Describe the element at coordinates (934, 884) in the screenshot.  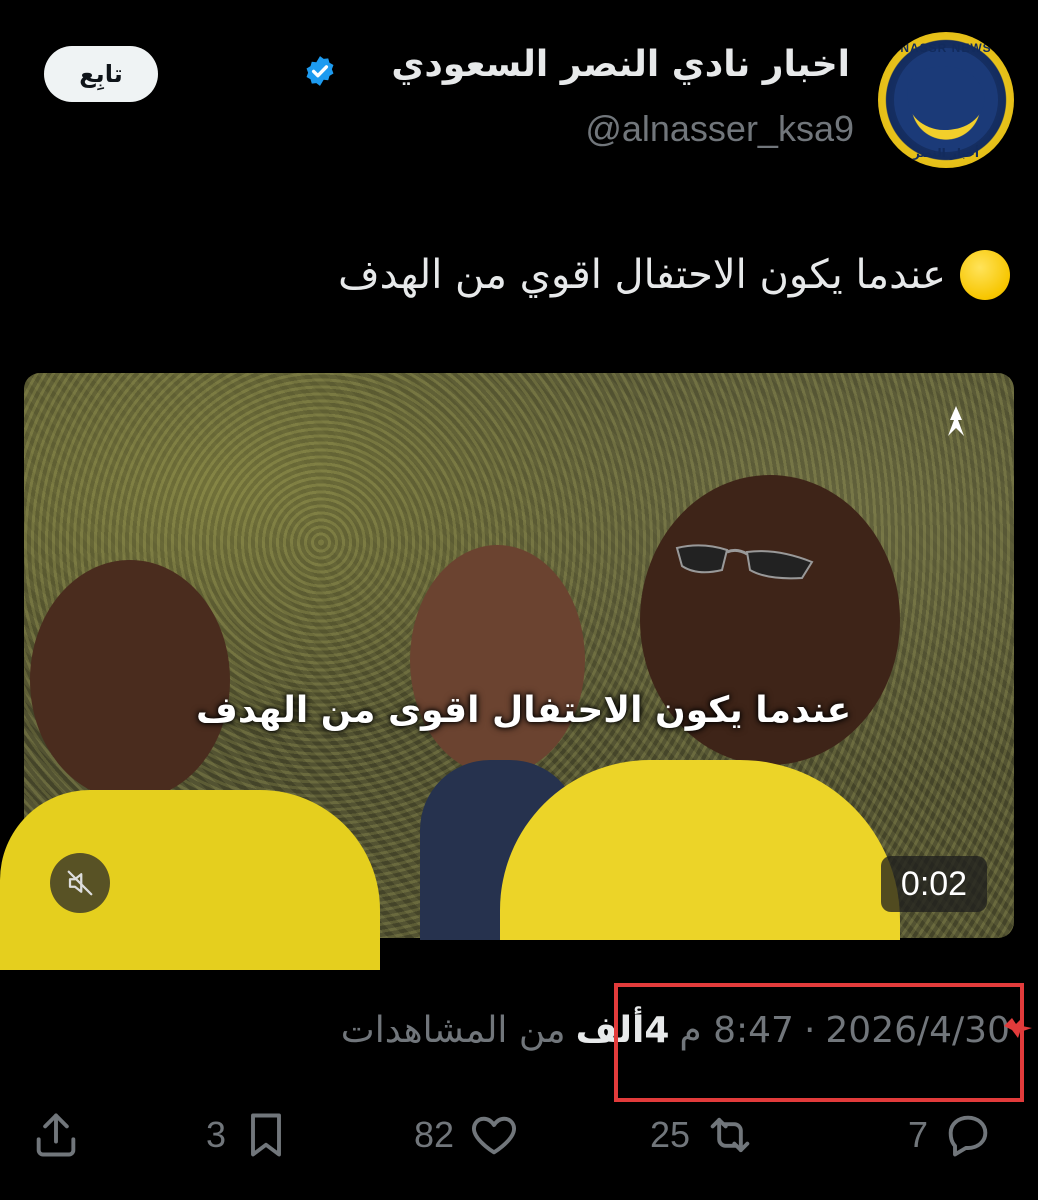
I see `video-duration: 0:02` at that location.